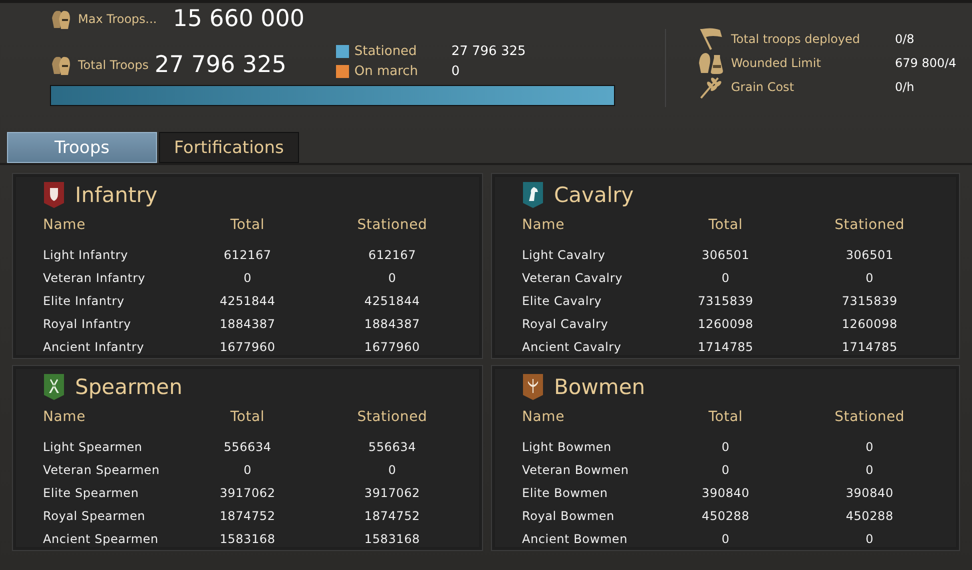  Describe the element at coordinates (387, 71) in the screenshot. I see `legend-label: On march` at that location.